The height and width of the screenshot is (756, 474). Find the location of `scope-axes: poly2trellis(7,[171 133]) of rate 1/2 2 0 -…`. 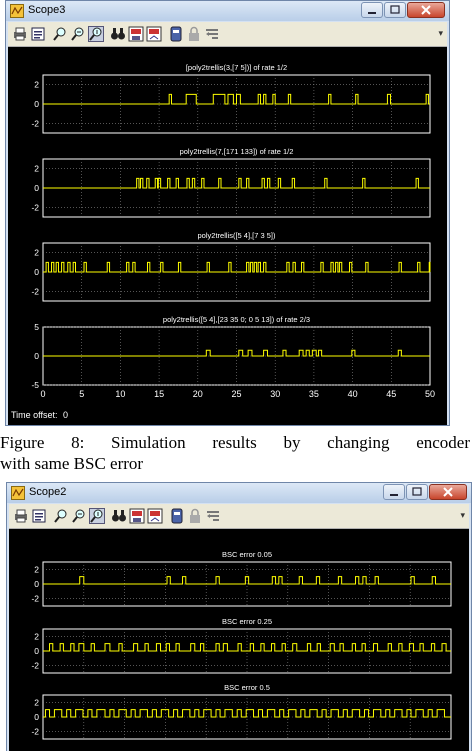

scope-axes: poly2trellis(7,[171 133]) of rate 1/2 2 0 -… is located at coordinates (231, 182).